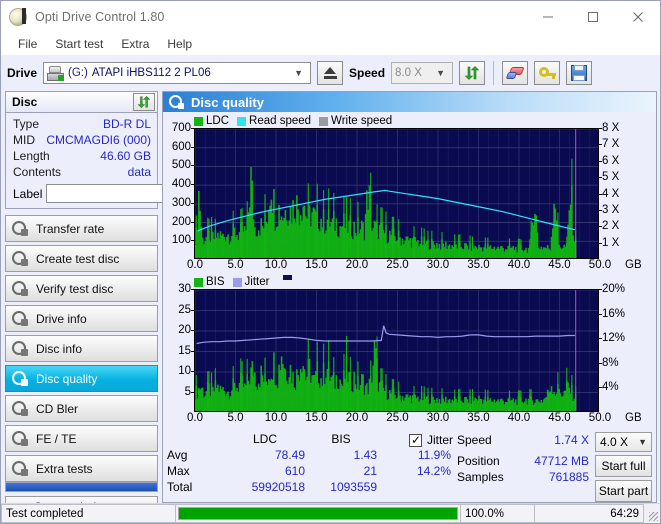  What do you see at coordinates (81, 228) in the screenshot?
I see `sidebar-item-transfer-rate: Transfer rate` at bounding box center [81, 228].